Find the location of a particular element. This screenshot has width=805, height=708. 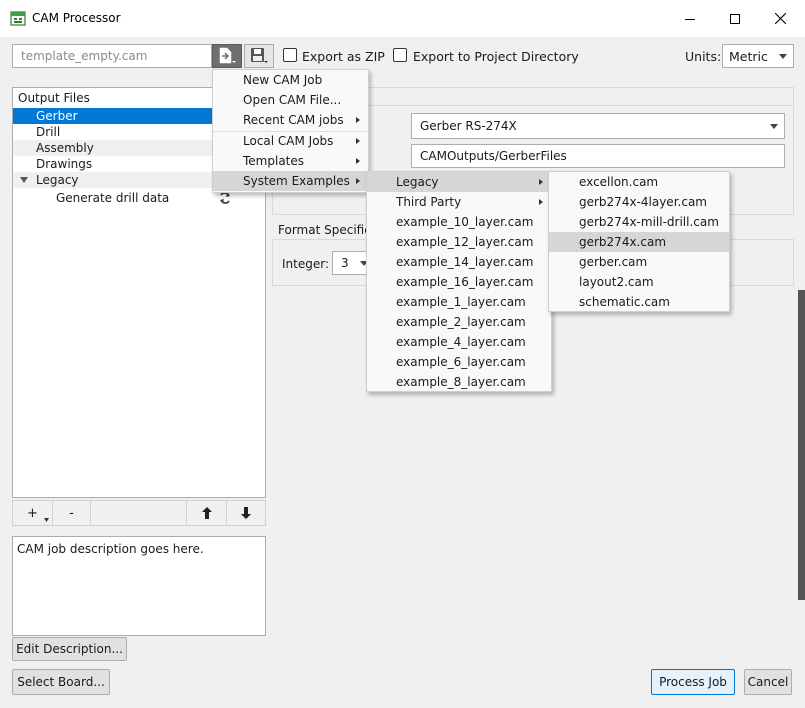

file-menu-button is located at coordinates (227, 56).